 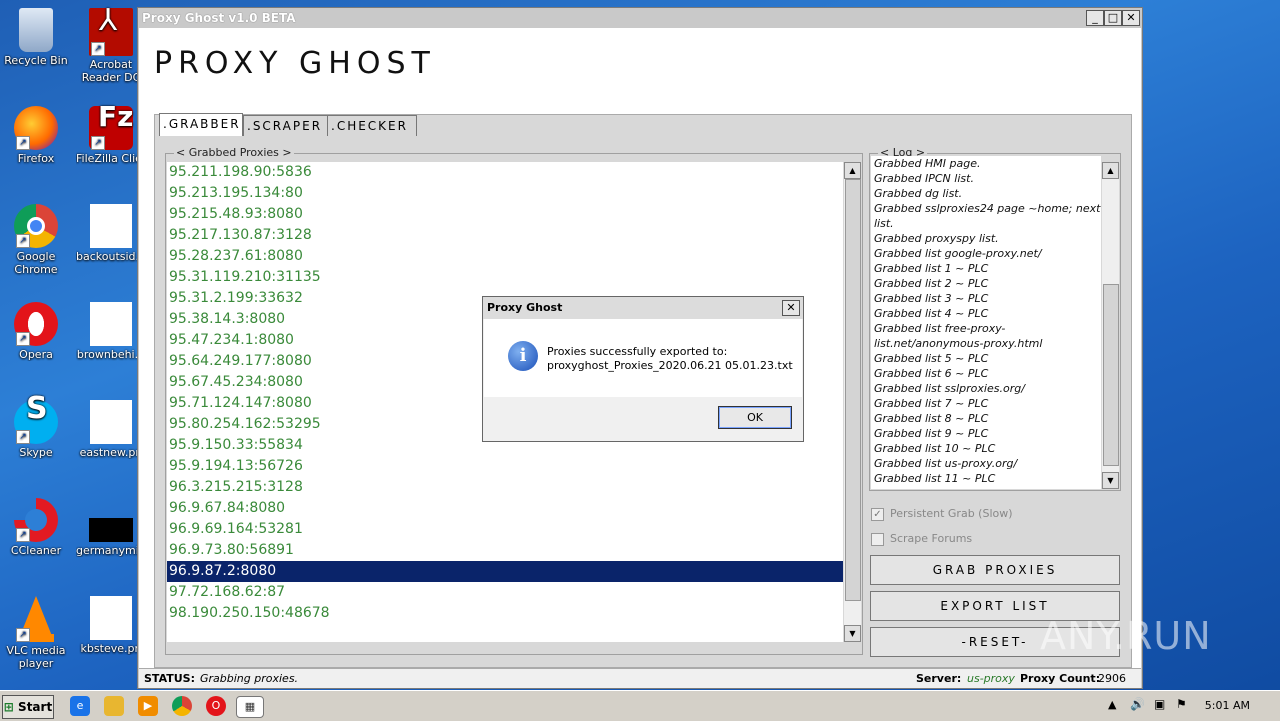 I want to click on desktop-icon-filezilla: Fz ↗ FileZilla Client, so click(x=111, y=134).